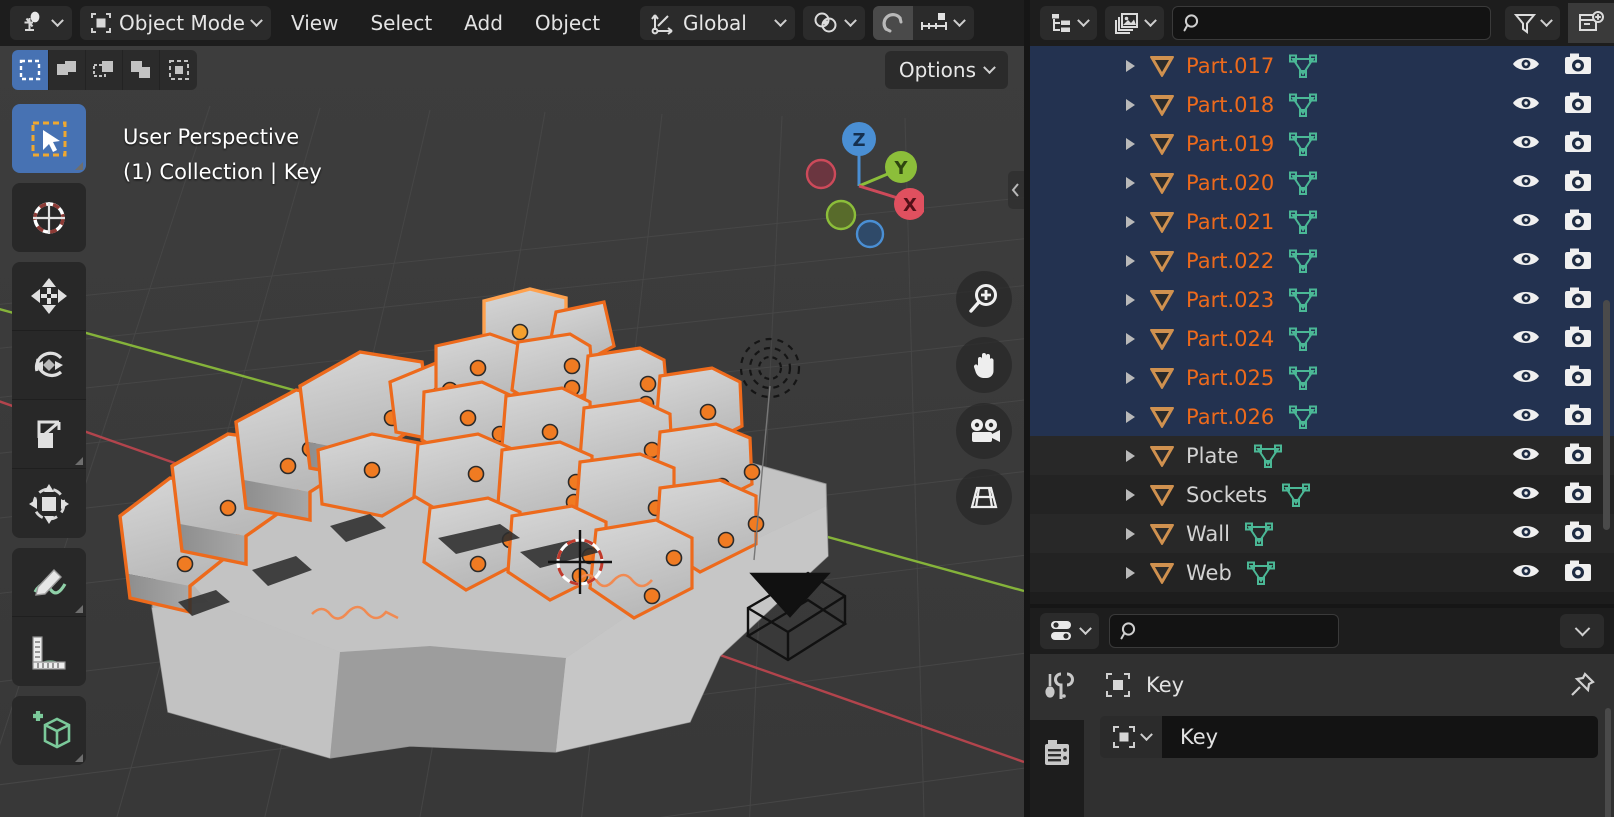 This screenshot has height=817, width=1614. What do you see at coordinates (1069, 631) in the screenshot?
I see `properties-editor-type-button` at bounding box center [1069, 631].